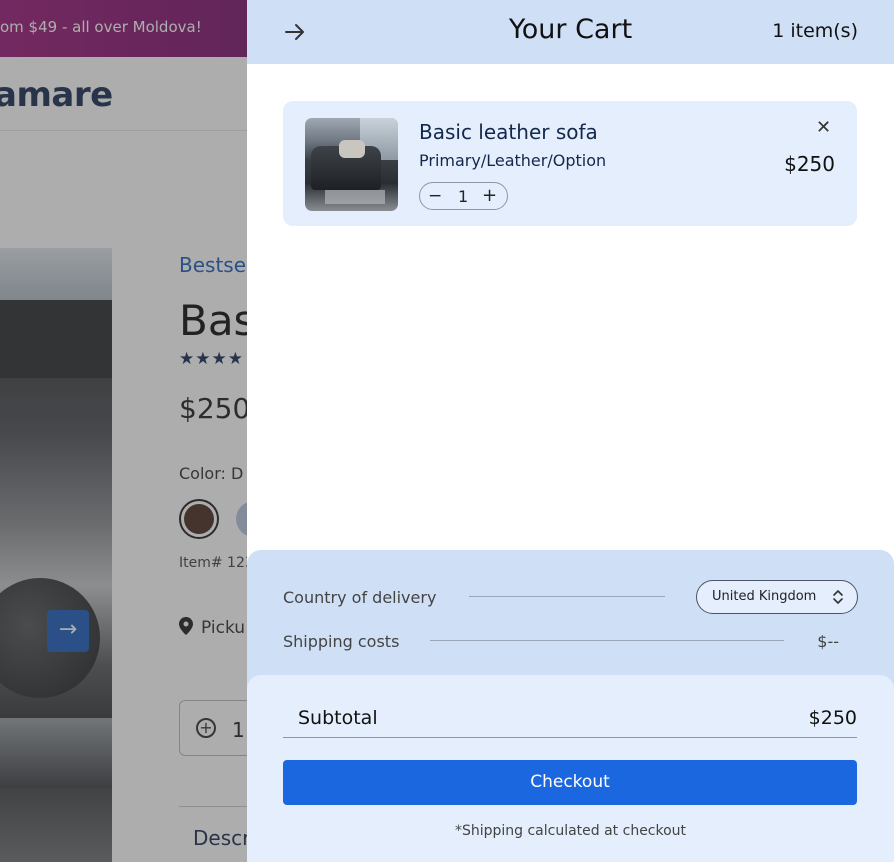  I want to click on shipping-value: $--, so click(828, 641).